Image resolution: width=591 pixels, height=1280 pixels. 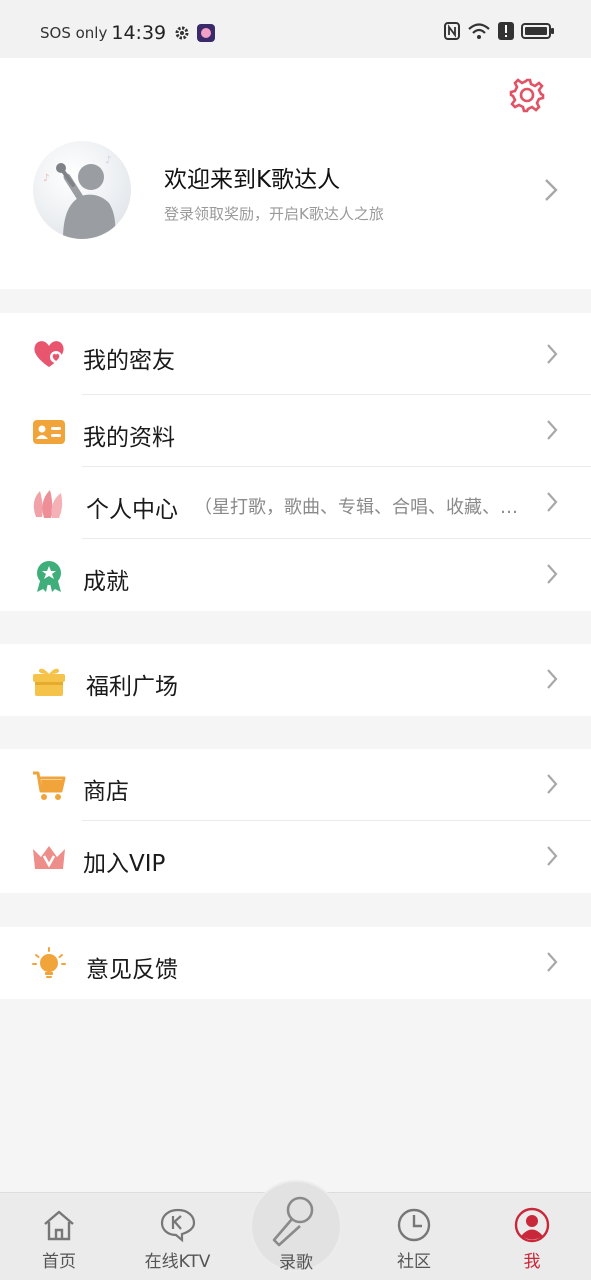 I want to click on menu-label-personal-center: 个人中心, so click(x=132, y=510).